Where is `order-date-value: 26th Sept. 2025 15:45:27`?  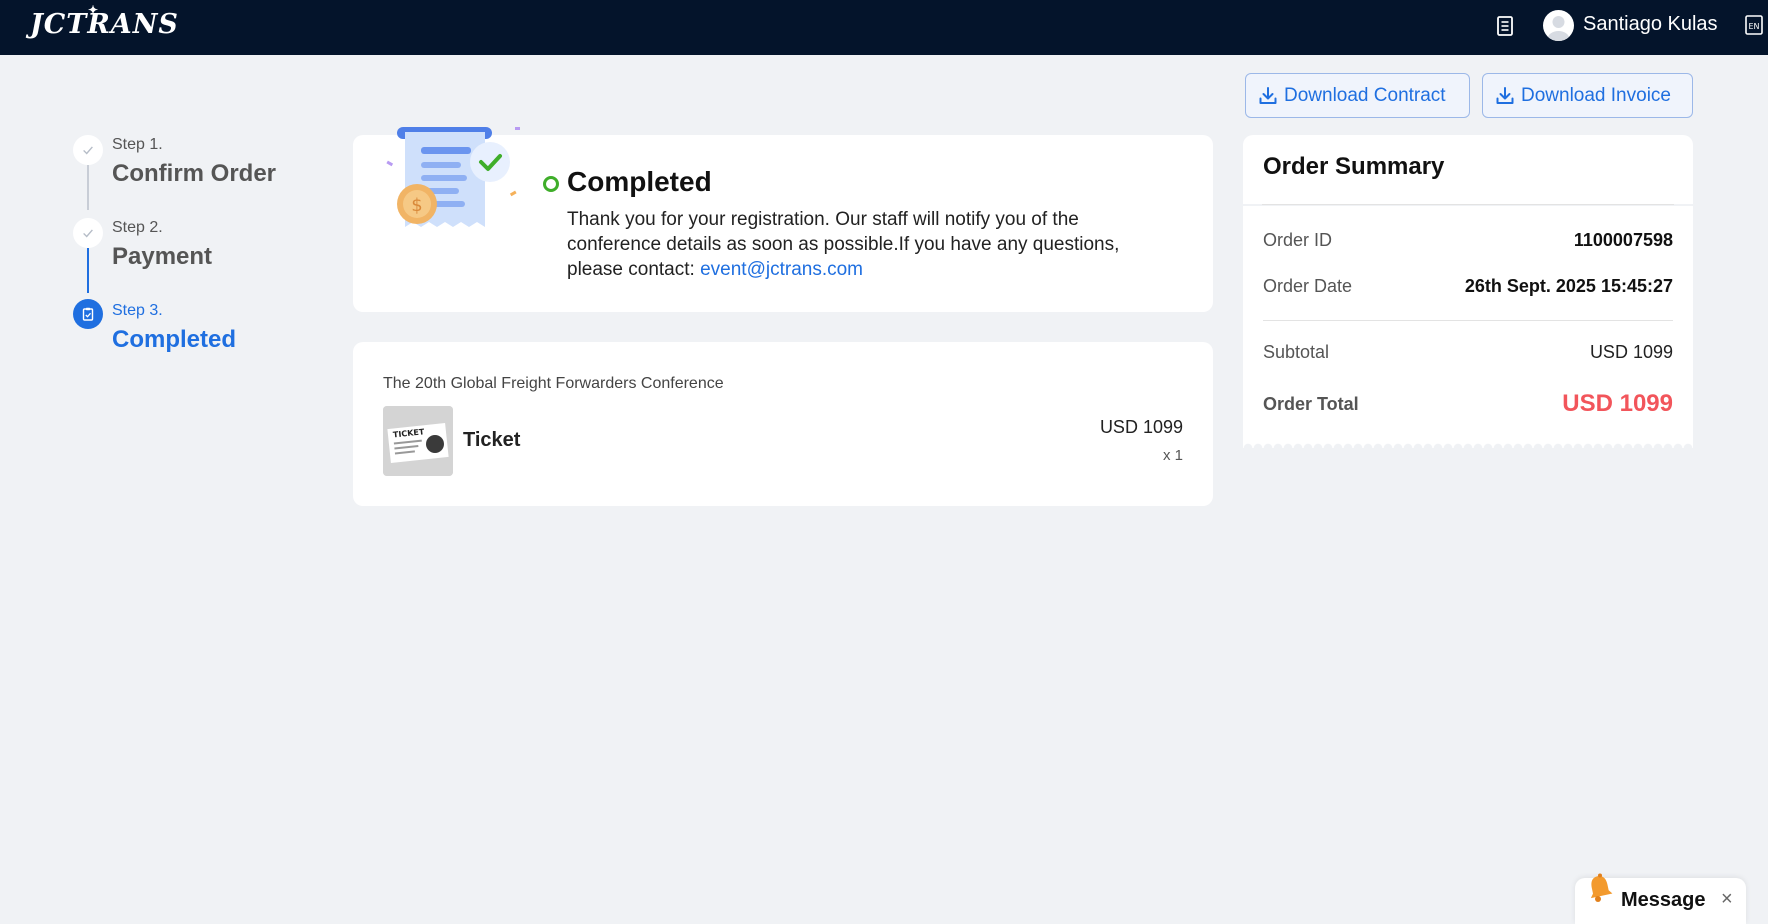 order-date-value: 26th Sept. 2025 15:45:27 is located at coordinates (1568, 286).